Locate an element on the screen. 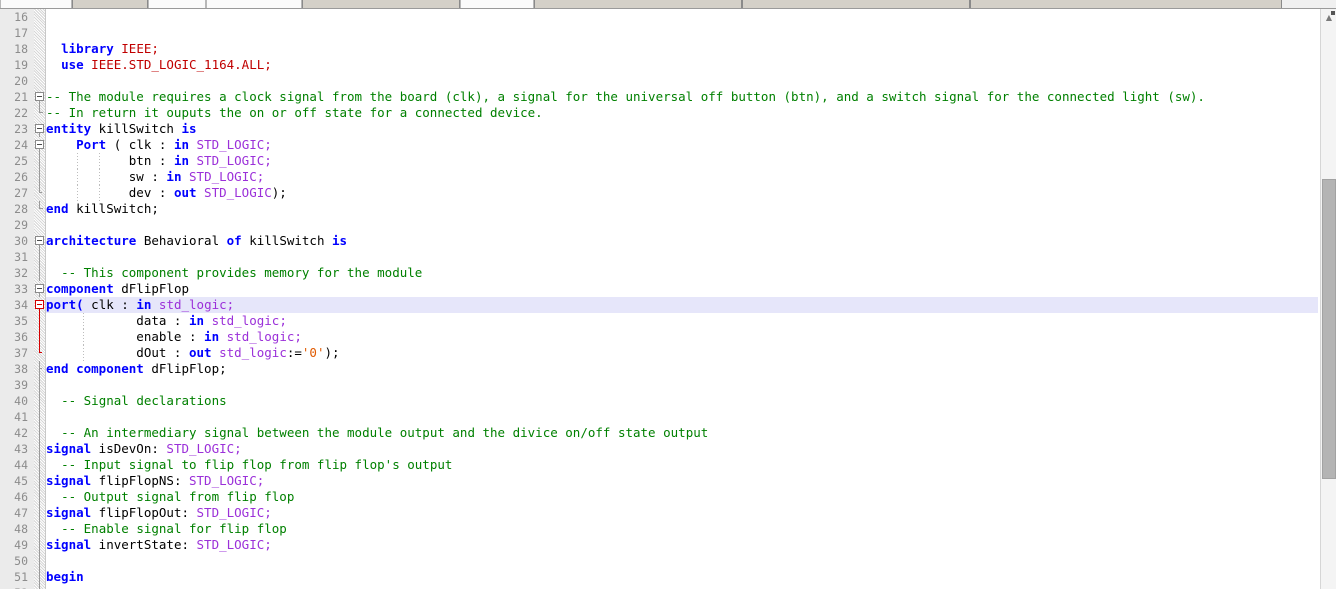 This screenshot has width=1336, height=589. code-line: 24 Port ( clk : in STD_LOGIC; is located at coordinates (668, 145).